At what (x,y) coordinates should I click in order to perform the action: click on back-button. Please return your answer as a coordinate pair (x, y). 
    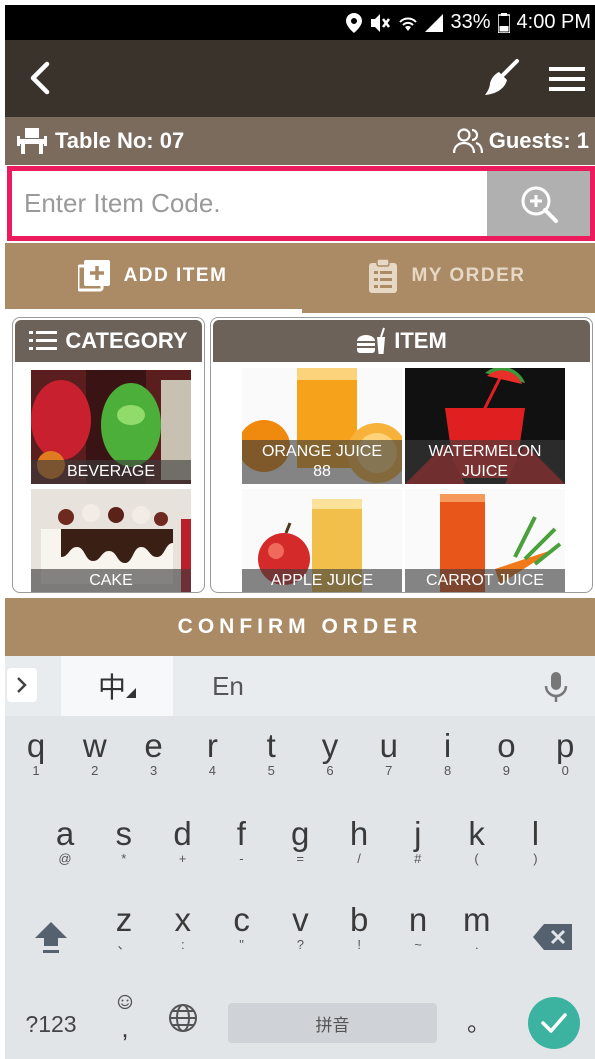
    Looking at the image, I should click on (41, 78).